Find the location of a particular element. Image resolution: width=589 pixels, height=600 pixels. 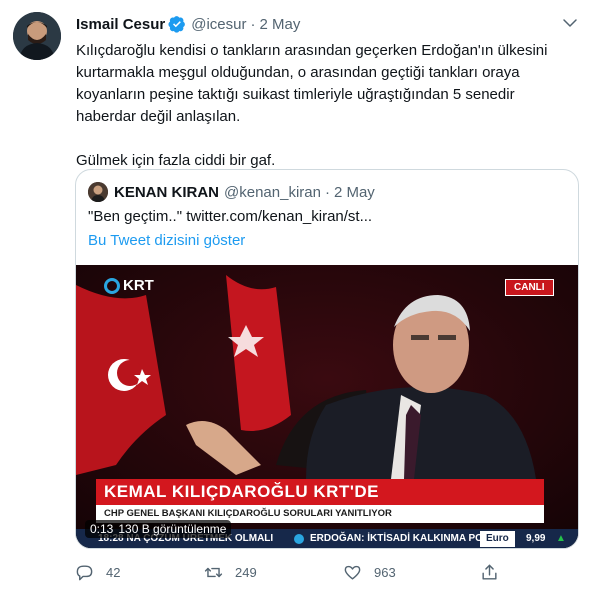

quoted-author-avatar is located at coordinates (98, 192).